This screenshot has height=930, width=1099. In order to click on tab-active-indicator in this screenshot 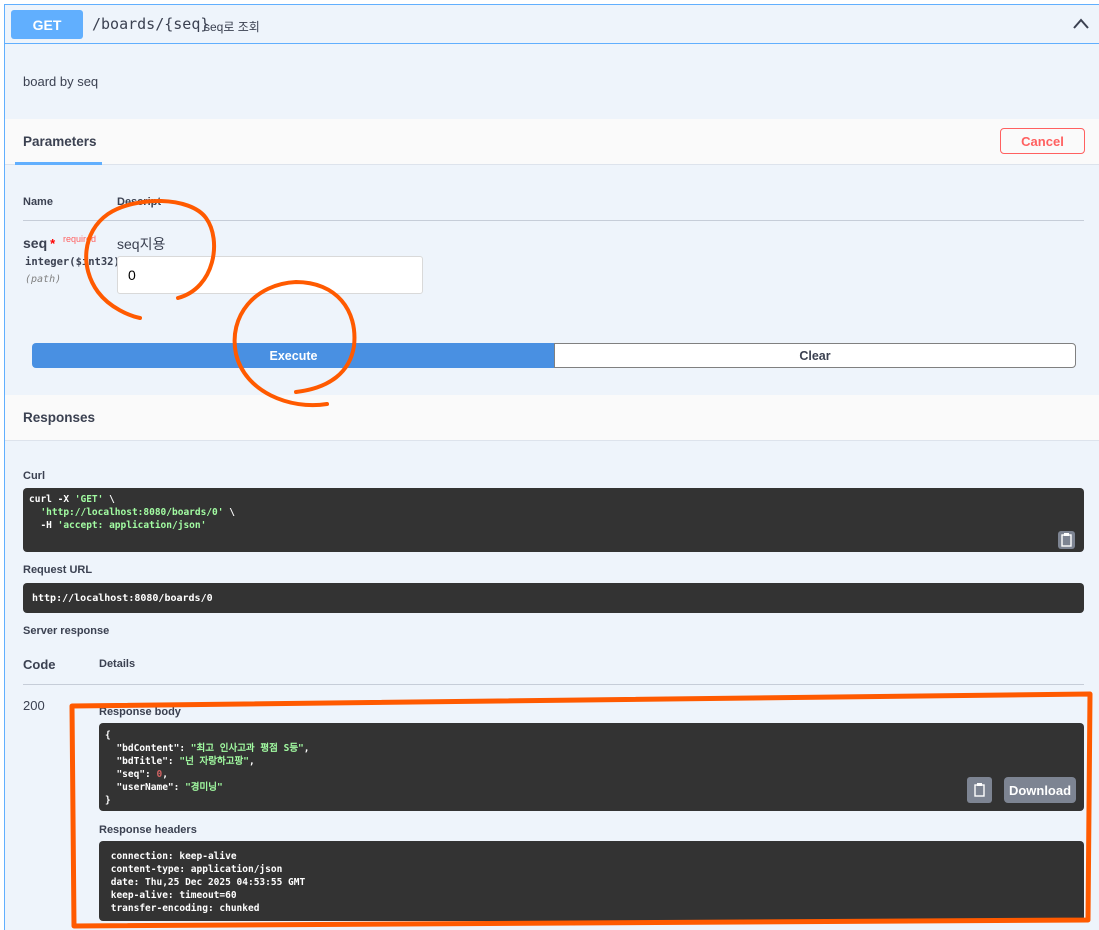, I will do `click(58, 163)`.